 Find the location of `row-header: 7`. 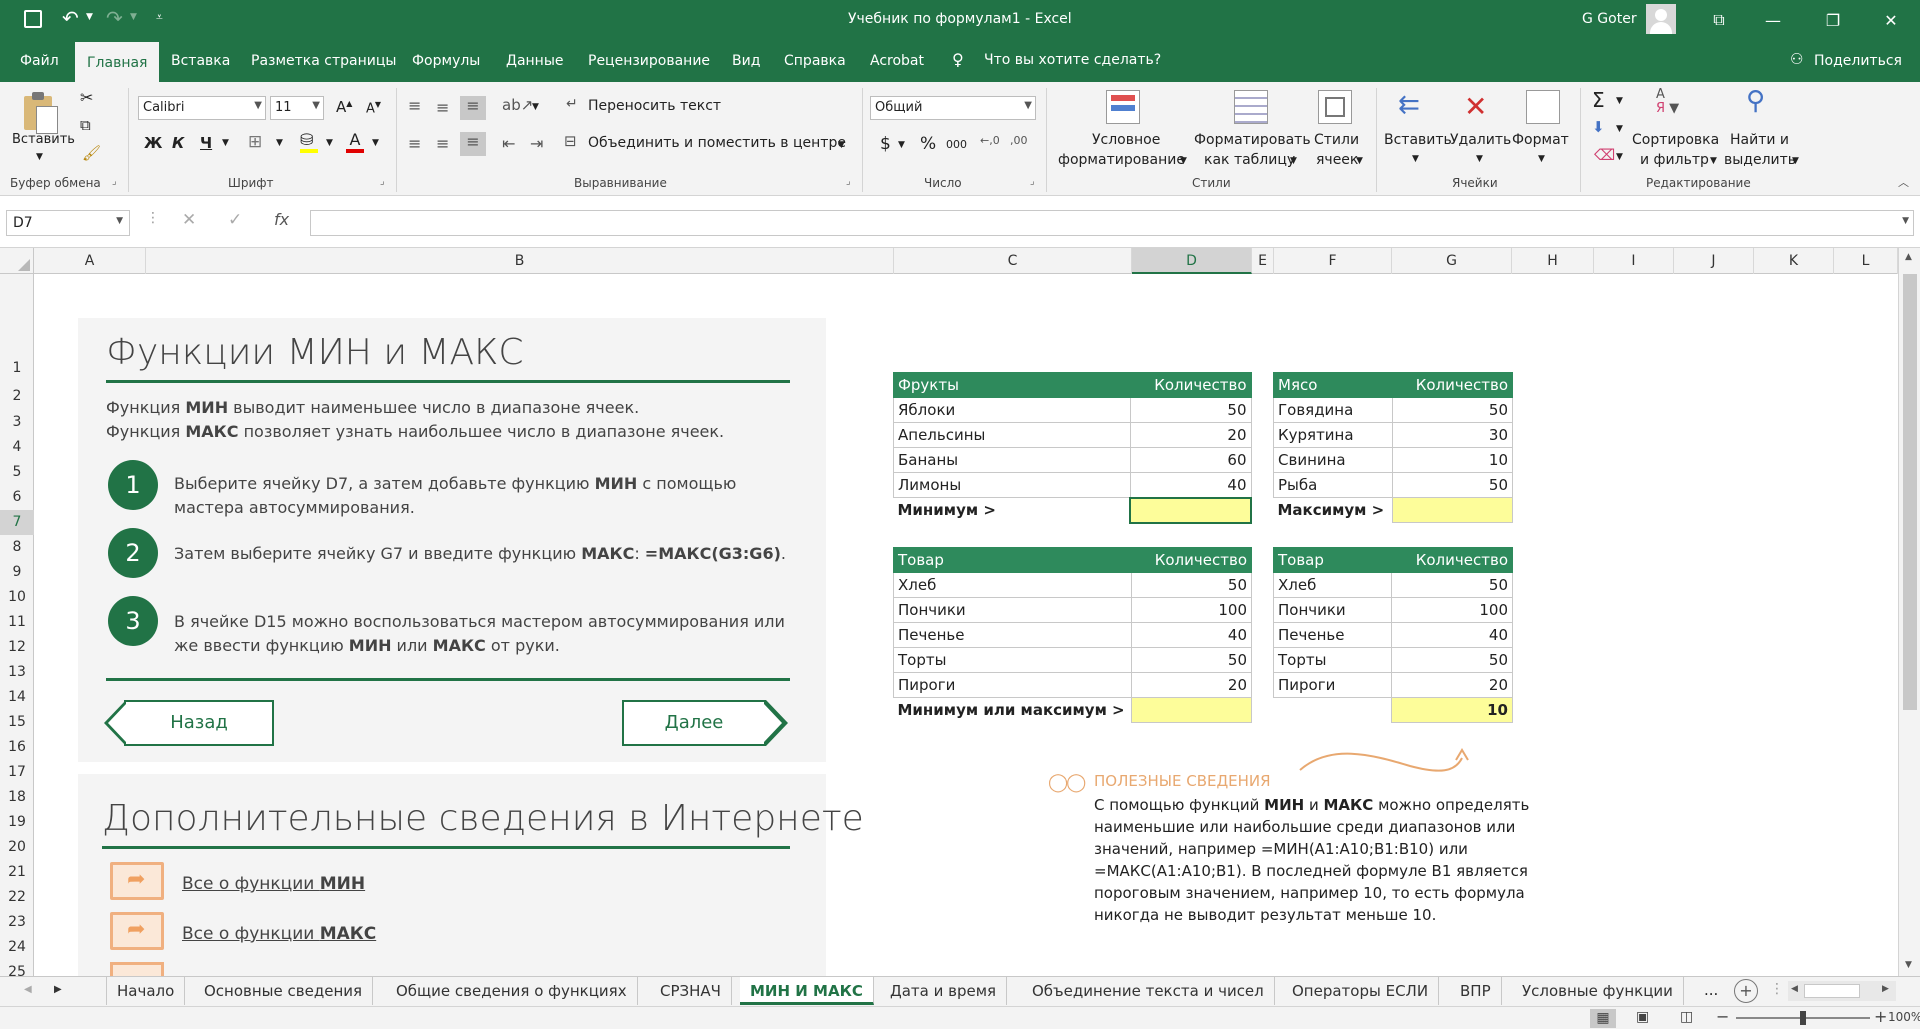

row-header: 7 is located at coordinates (17, 522).